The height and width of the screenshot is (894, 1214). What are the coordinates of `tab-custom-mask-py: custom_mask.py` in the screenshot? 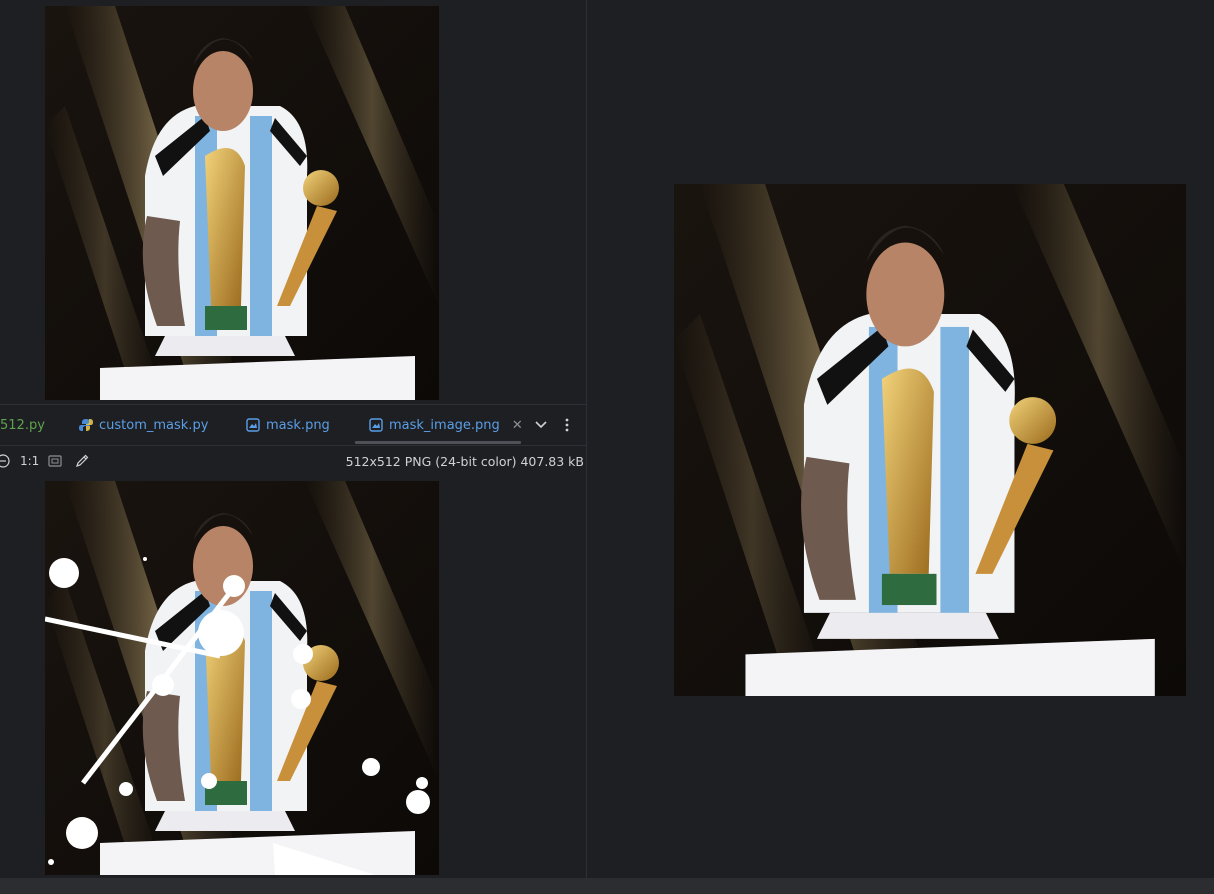 It's located at (143, 425).